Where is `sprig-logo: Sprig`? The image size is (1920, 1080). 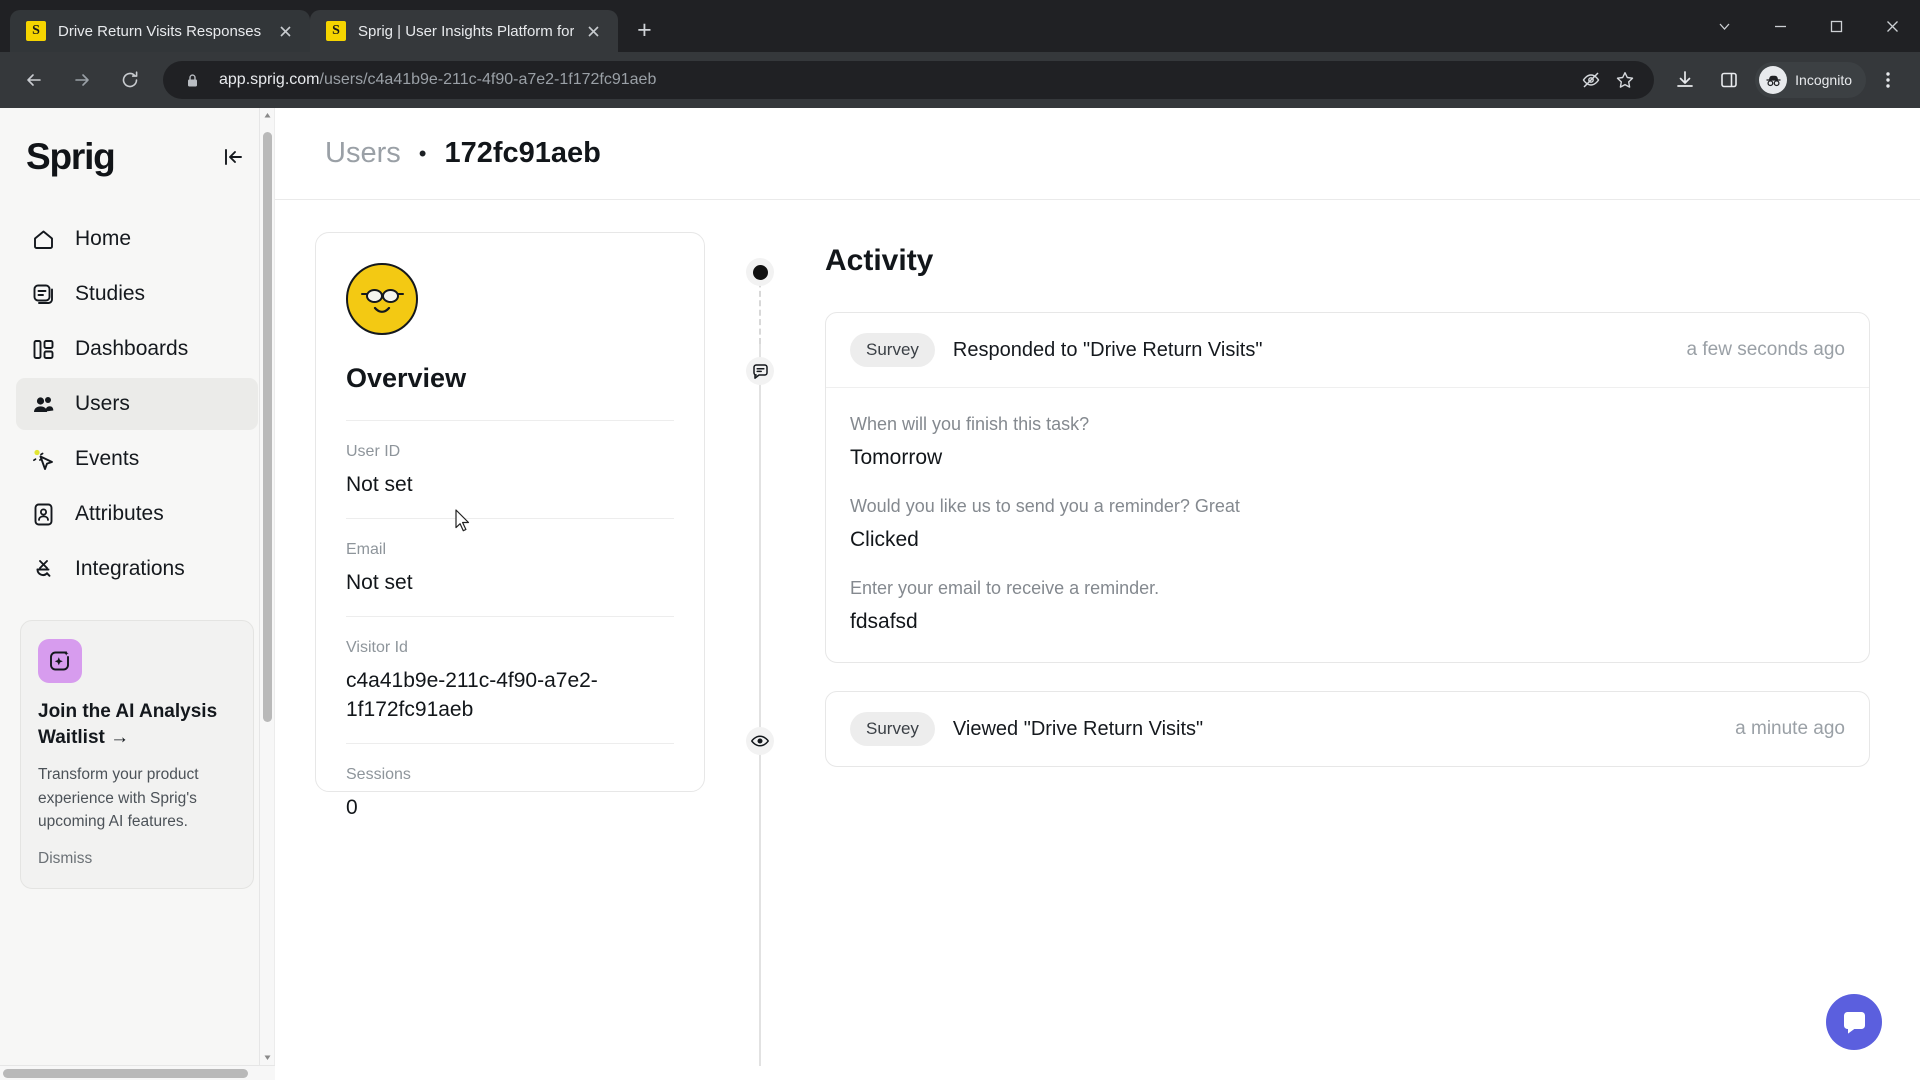
sprig-logo: Sprig is located at coordinates (71, 157).